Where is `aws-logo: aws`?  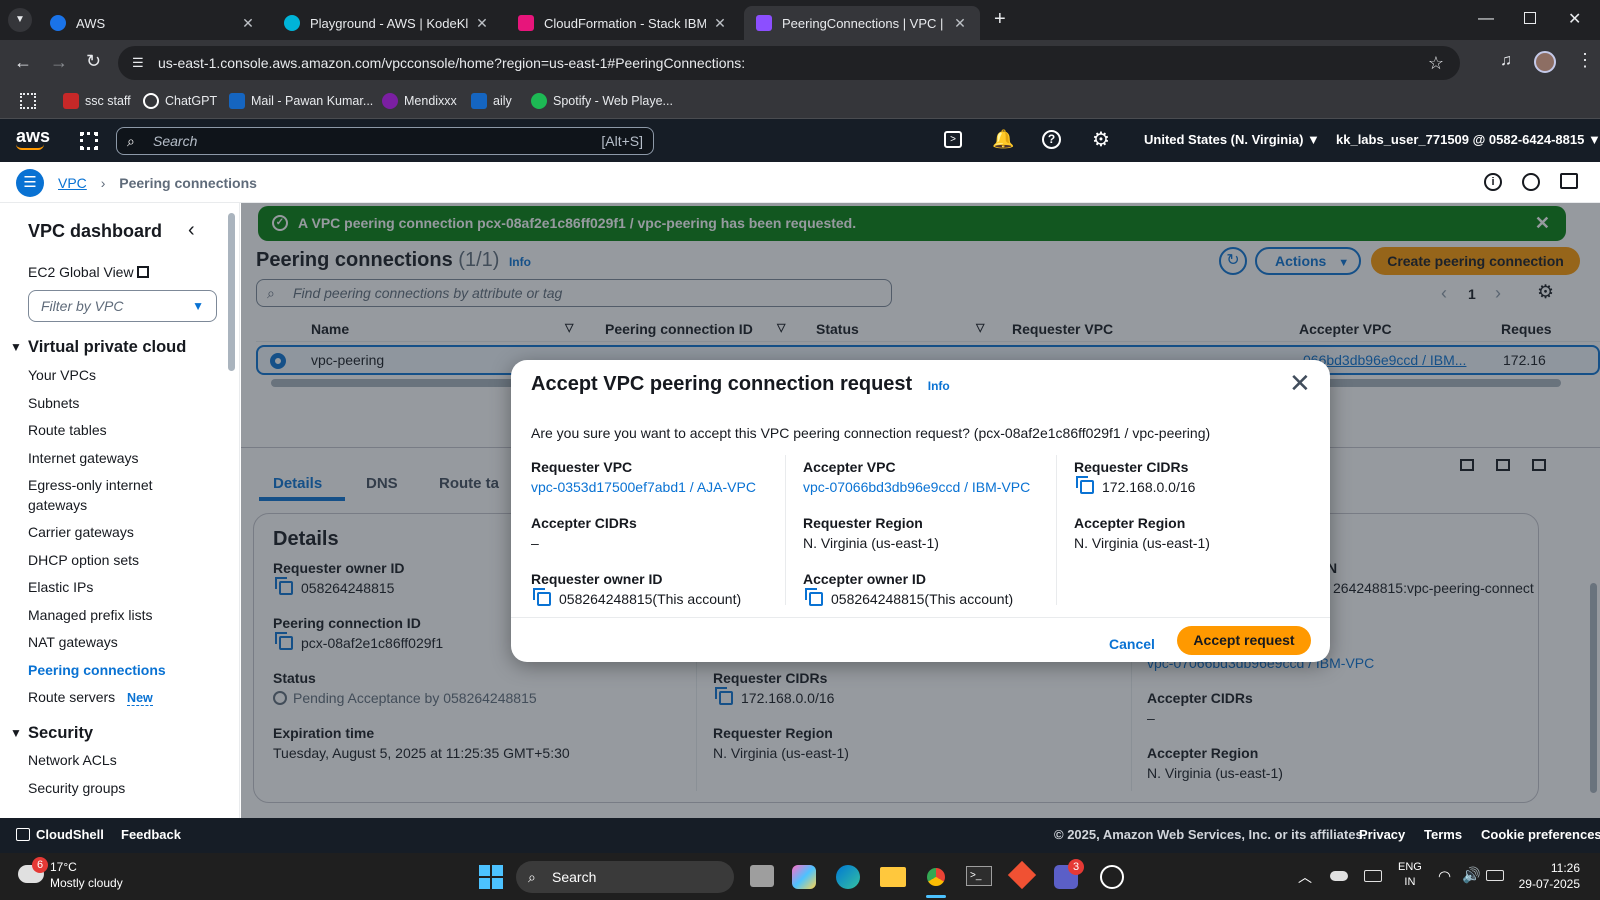
aws-logo: aws is located at coordinates (33, 138).